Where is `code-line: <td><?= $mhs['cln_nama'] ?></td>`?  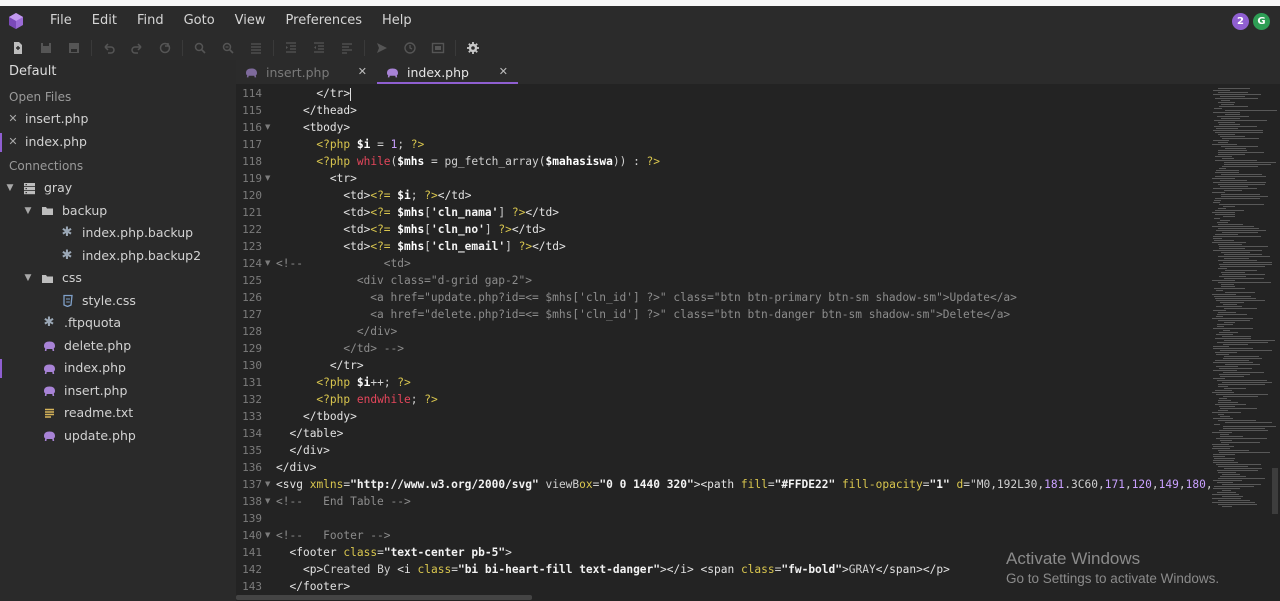
code-line: <td><?= $mhs['cln_nama'] ?></td> is located at coordinates (417, 212).